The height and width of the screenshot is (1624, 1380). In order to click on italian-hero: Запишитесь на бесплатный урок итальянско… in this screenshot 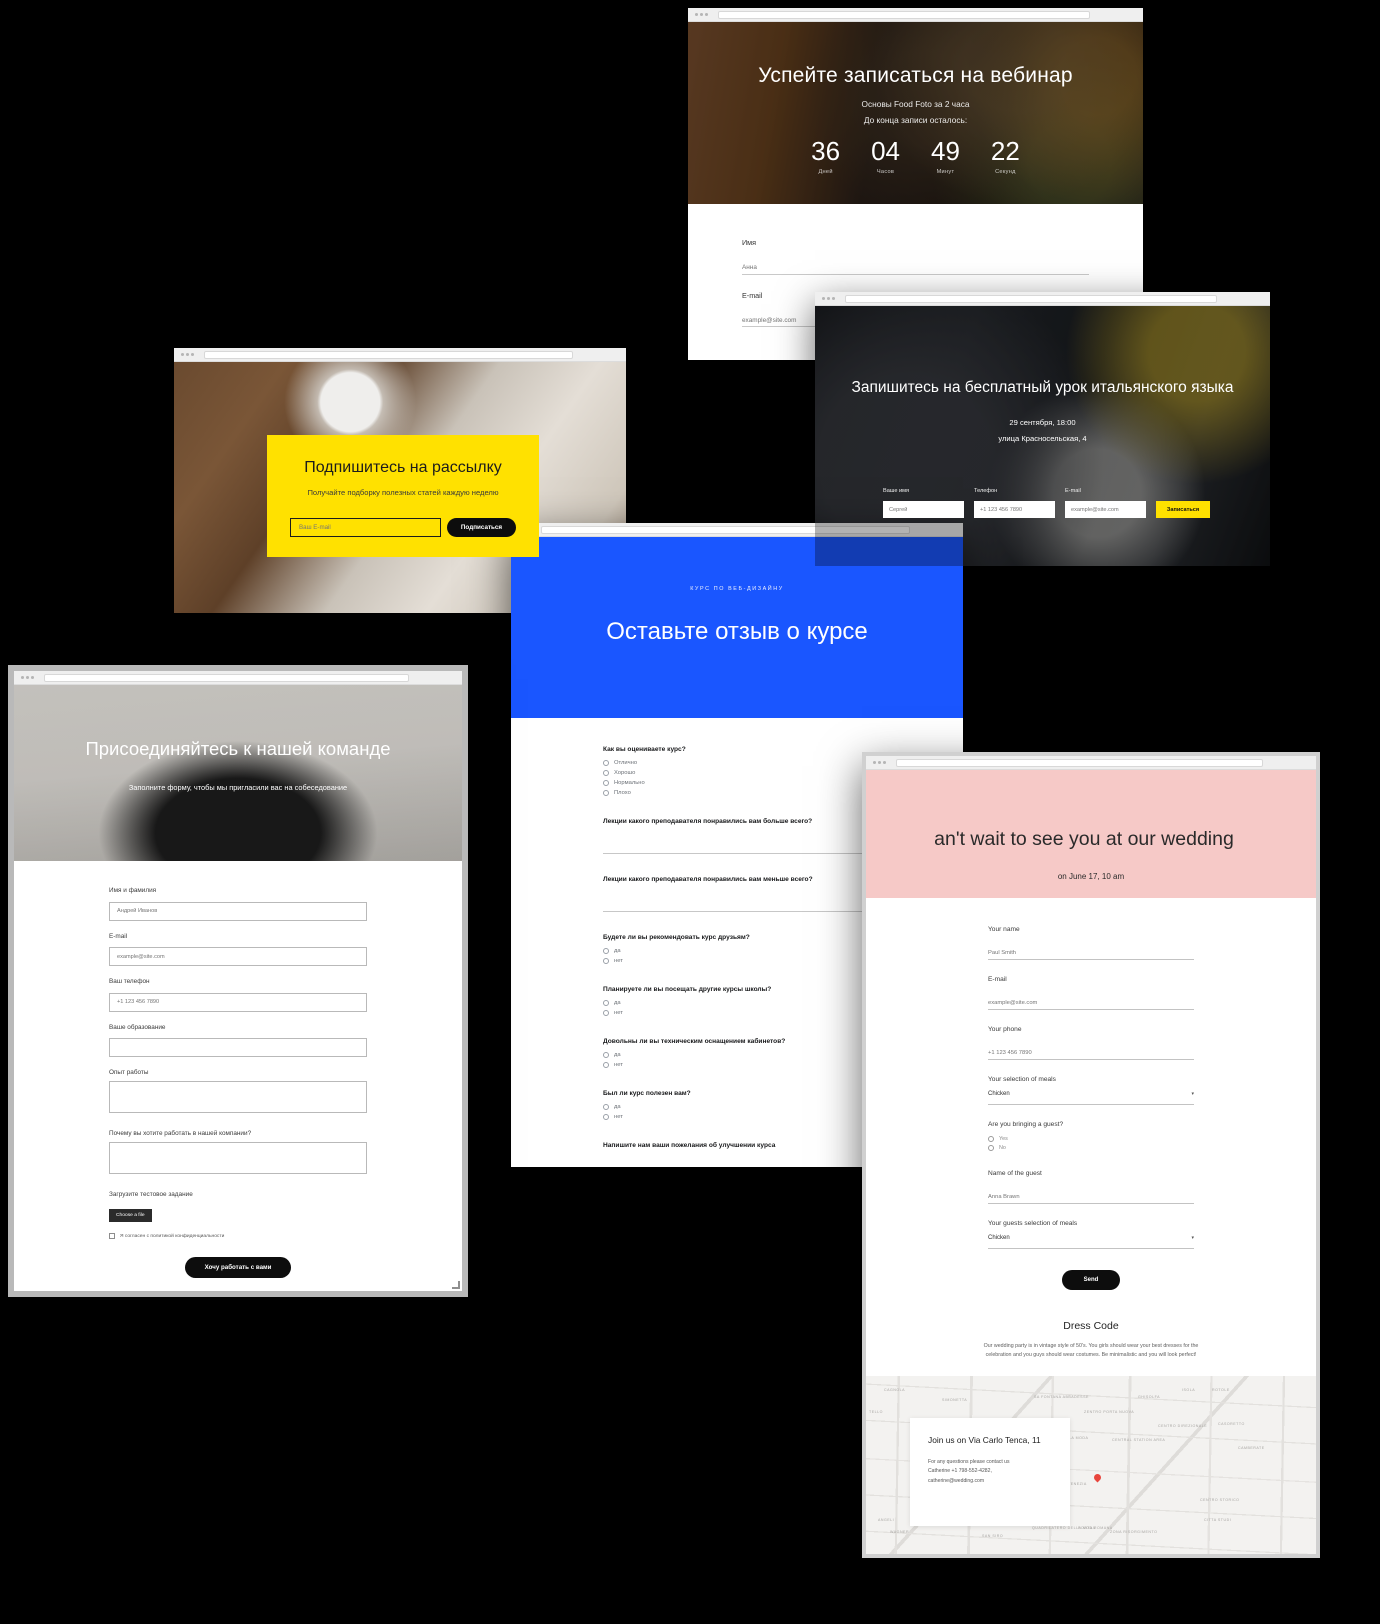, I will do `click(1042, 436)`.